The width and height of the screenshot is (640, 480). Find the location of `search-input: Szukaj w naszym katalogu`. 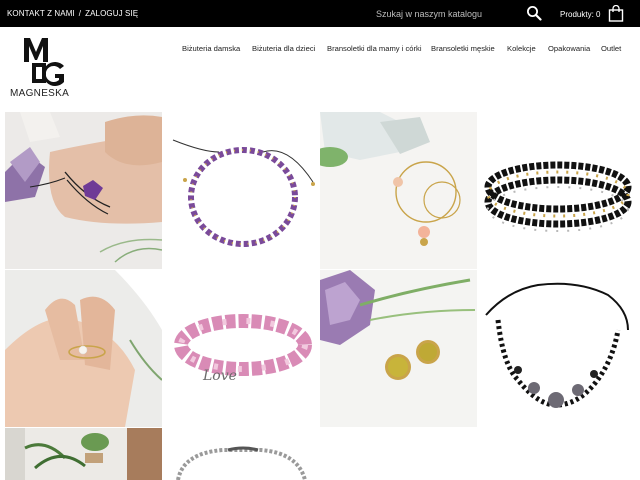

search-input: Szukaj w naszym katalogu is located at coordinates (429, 14).